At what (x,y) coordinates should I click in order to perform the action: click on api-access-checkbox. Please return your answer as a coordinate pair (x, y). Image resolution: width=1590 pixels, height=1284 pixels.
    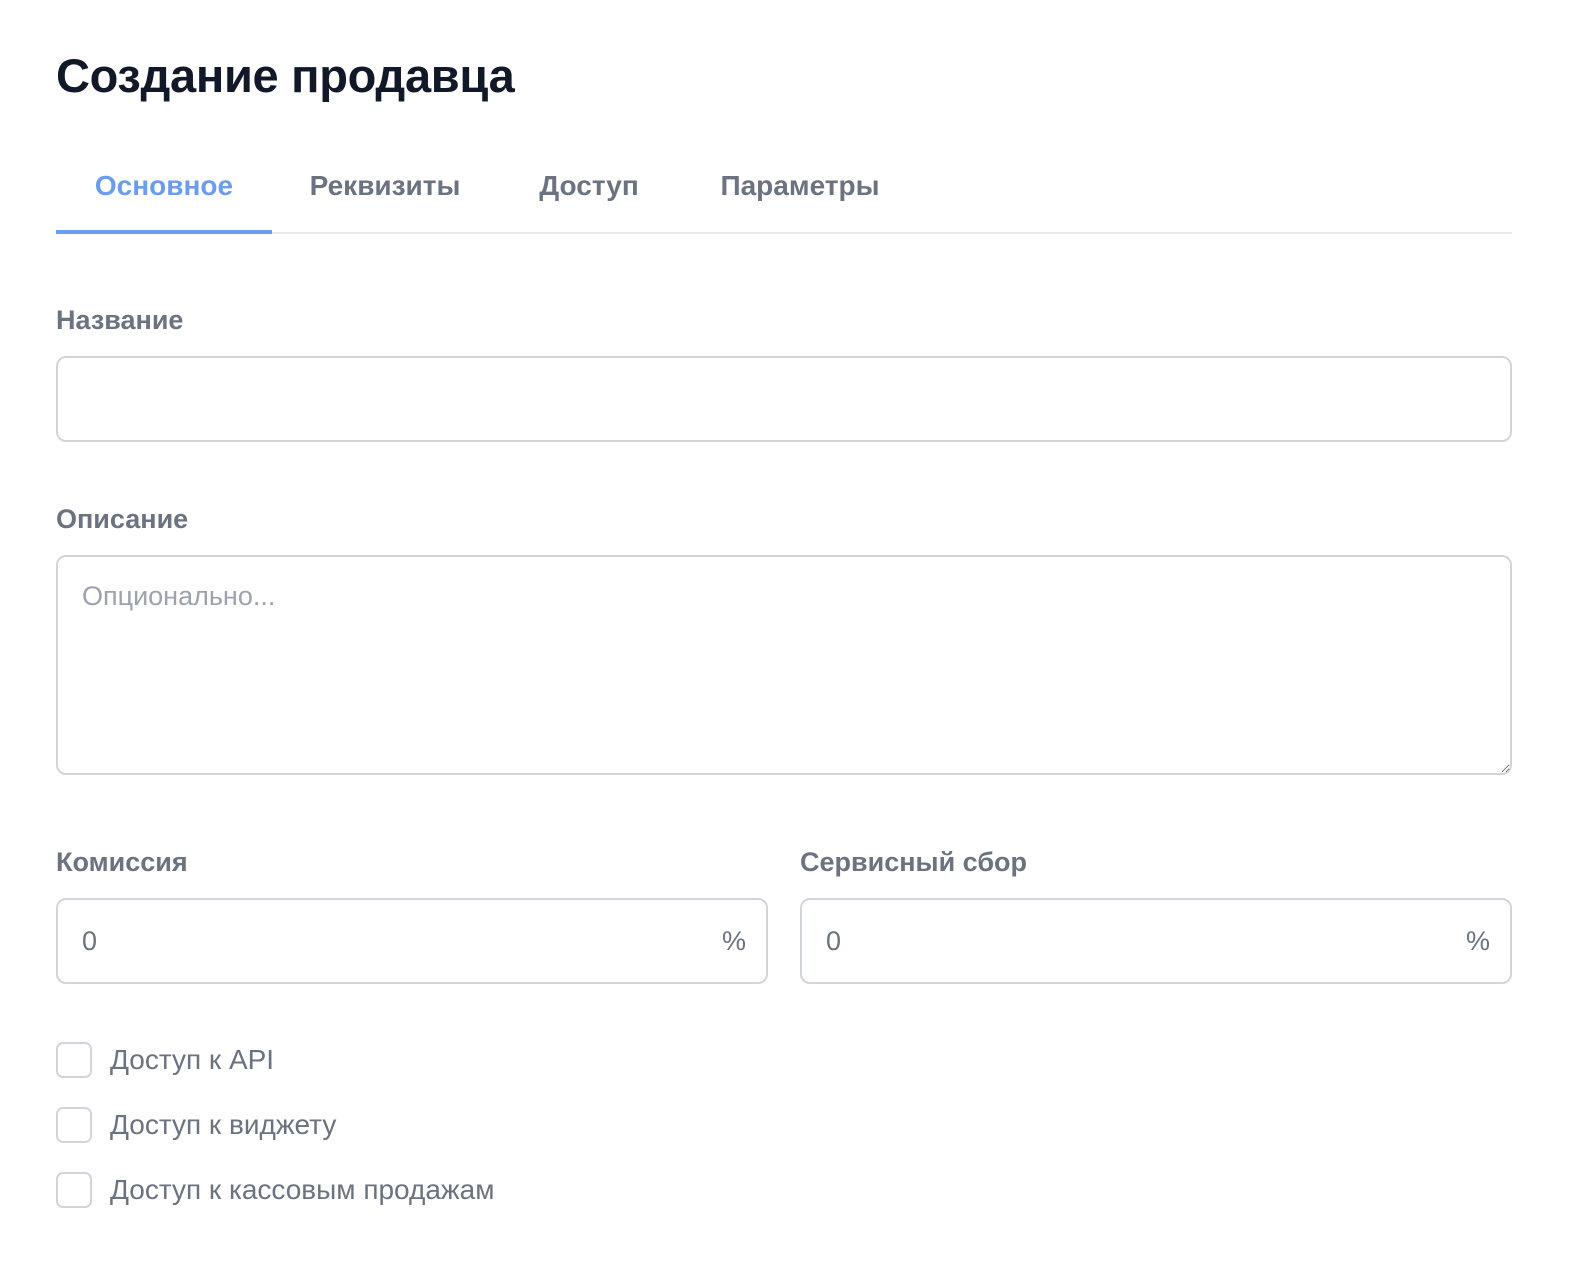
    Looking at the image, I should click on (74, 1060).